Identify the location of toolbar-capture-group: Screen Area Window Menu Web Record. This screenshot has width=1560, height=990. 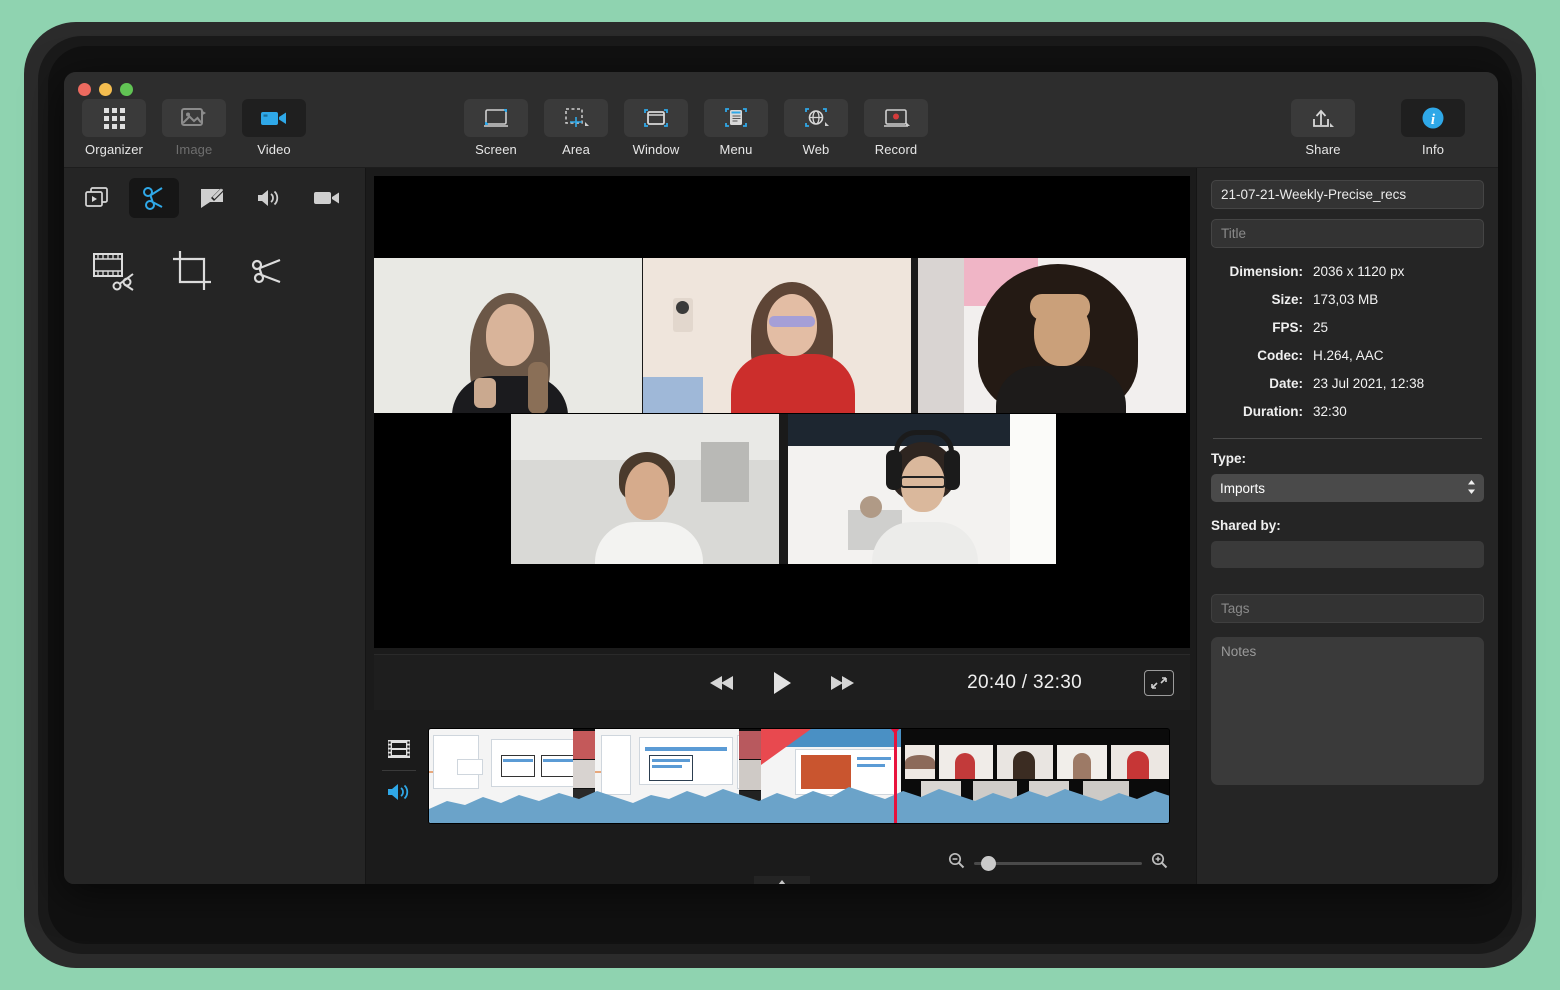
(696, 128).